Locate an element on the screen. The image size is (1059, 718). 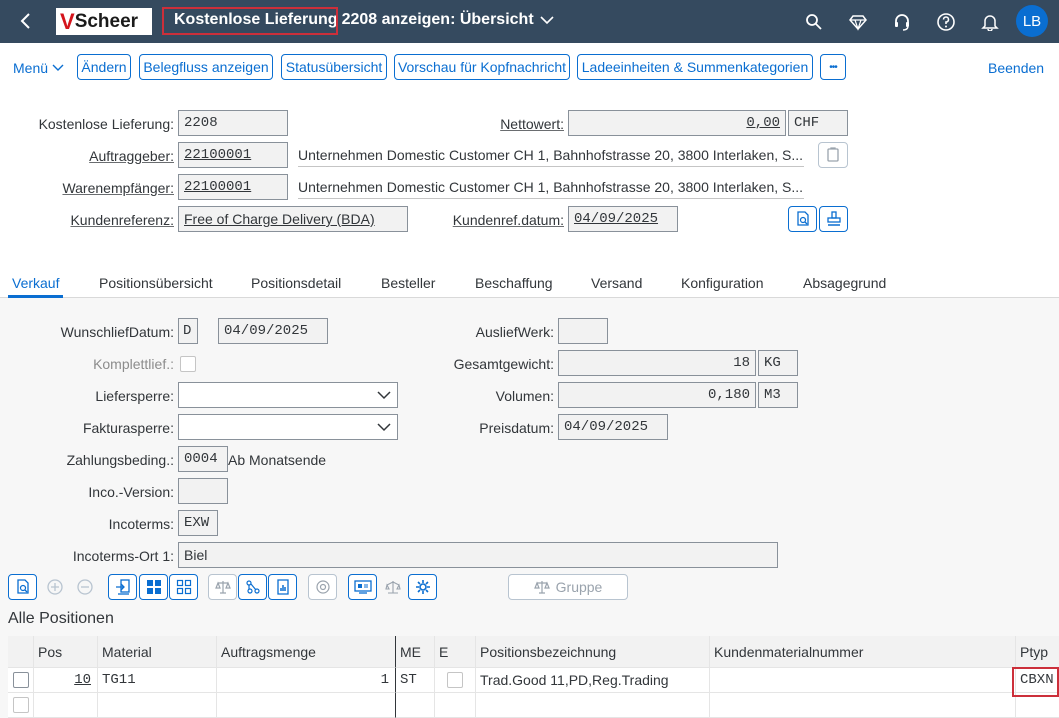
delete-item-button is located at coordinates (84, 587).